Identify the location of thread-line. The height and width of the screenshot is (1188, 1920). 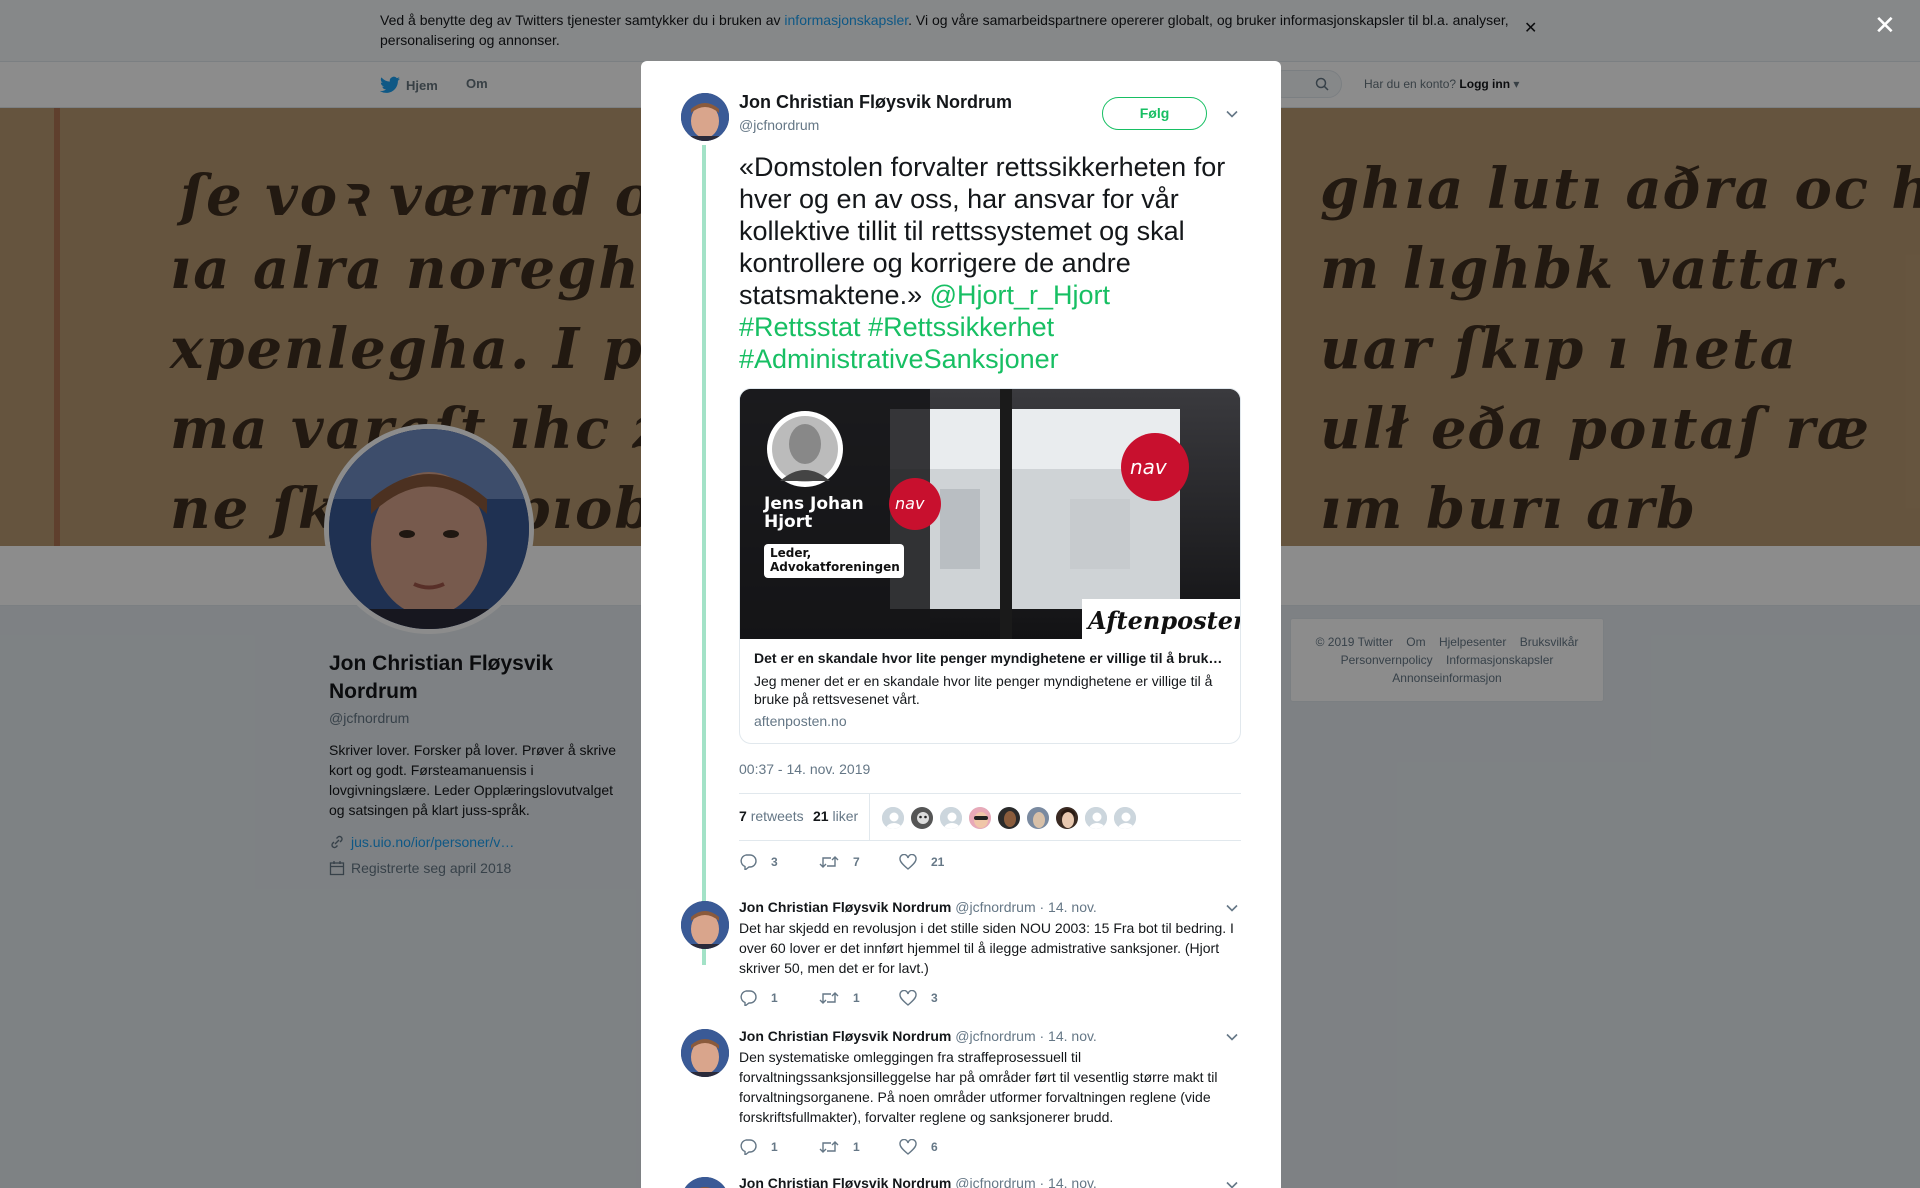
(704, 555).